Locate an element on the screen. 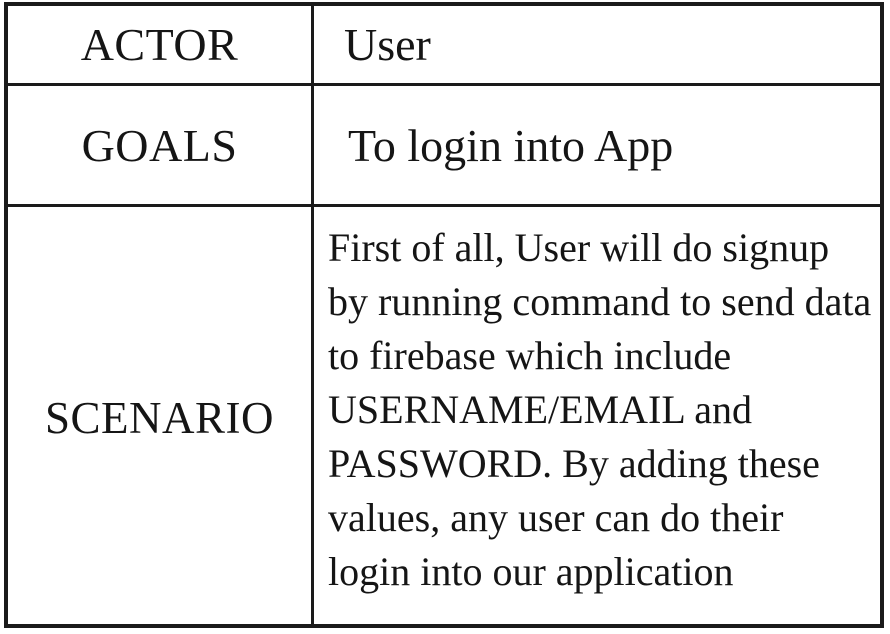 The height and width of the screenshot is (634, 890). goals-label: GOALS is located at coordinates (161, 146).